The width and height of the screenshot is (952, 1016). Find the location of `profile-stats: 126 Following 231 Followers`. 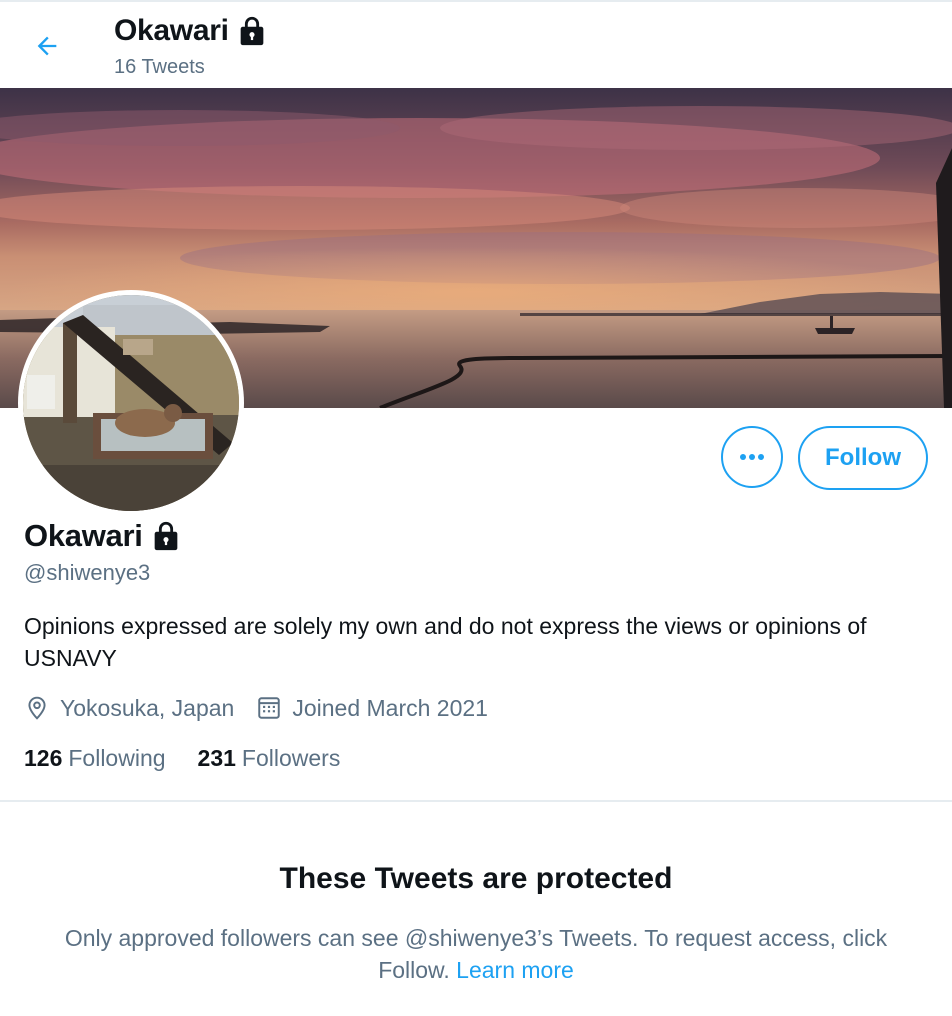

profile-stats: 126 Following 231 Followers is located at coordinates (198, 758).